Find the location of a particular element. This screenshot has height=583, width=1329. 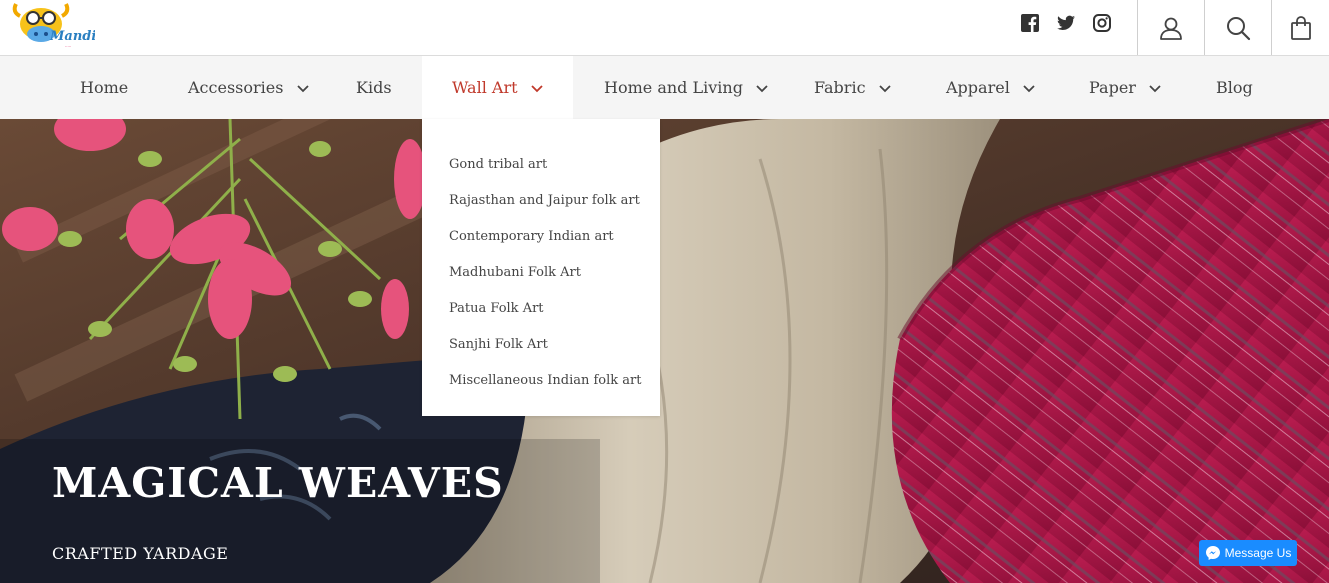

nav-item-label: Blog is located at coordinates (1234, 87).